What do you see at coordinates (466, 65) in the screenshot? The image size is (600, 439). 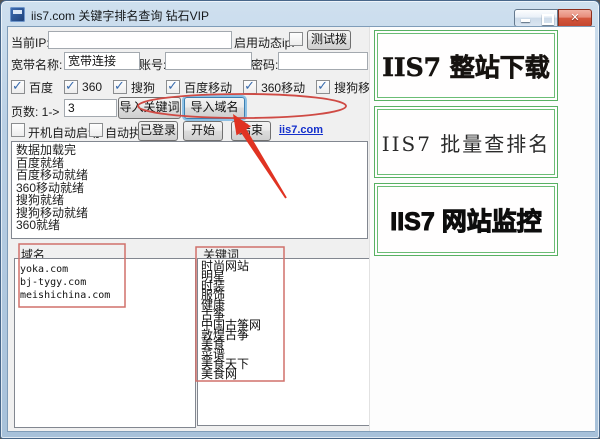 I see `banner-link: IIS7 整站下载` at bounding box center [466, 65].